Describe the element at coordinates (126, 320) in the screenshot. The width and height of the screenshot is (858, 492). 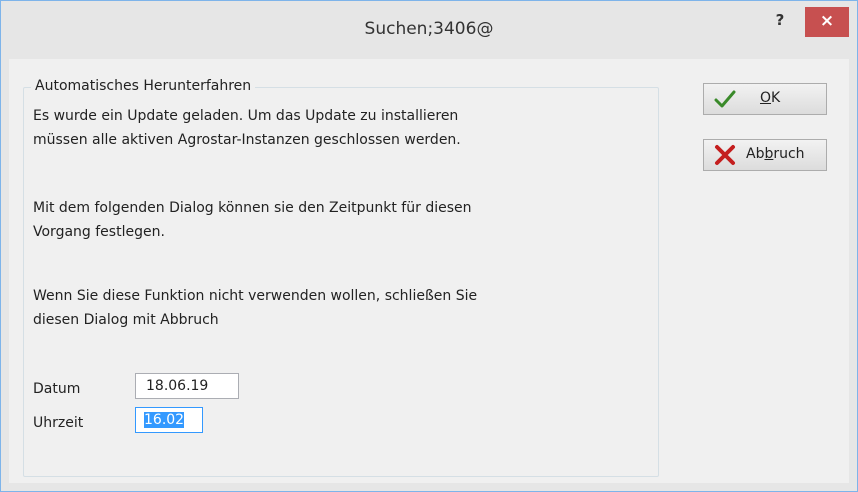
I see `message-line: diesen Dialog mit Abbruch` at that location.